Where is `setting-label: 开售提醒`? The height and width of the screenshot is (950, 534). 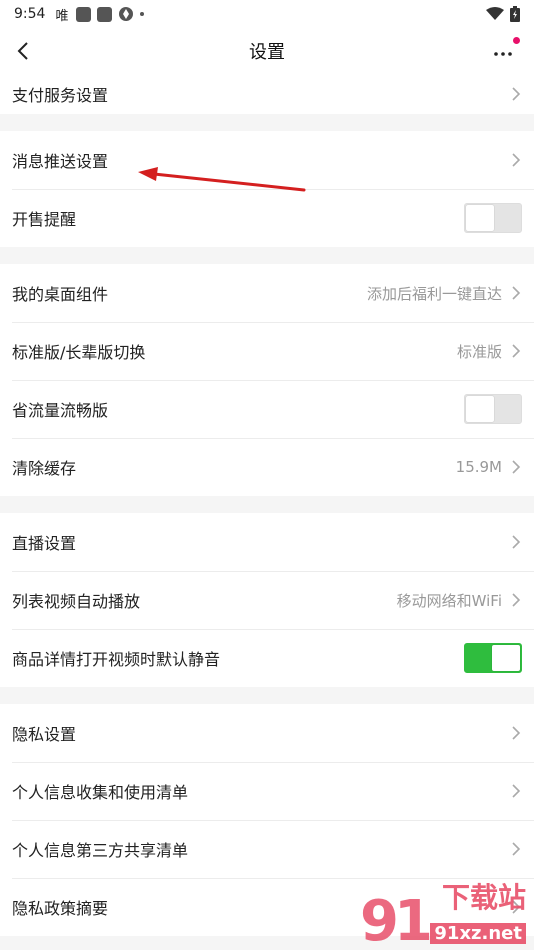
setting-label: 开售提醒 is located at coordinates (44, 219).